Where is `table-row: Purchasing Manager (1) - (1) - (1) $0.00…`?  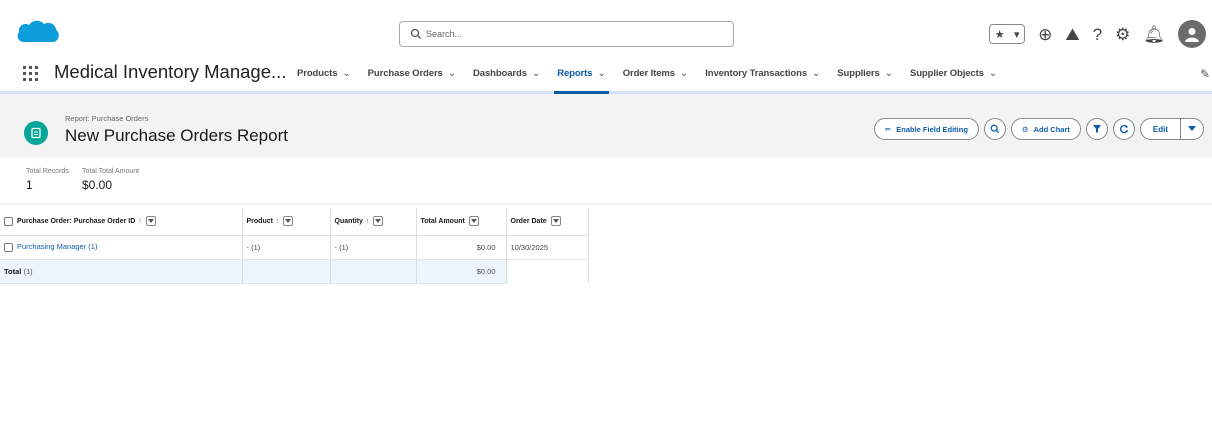 table-row: Purchasing Manager (1) - (1) - (1) $0.00… is located at coordinates (294, 247).